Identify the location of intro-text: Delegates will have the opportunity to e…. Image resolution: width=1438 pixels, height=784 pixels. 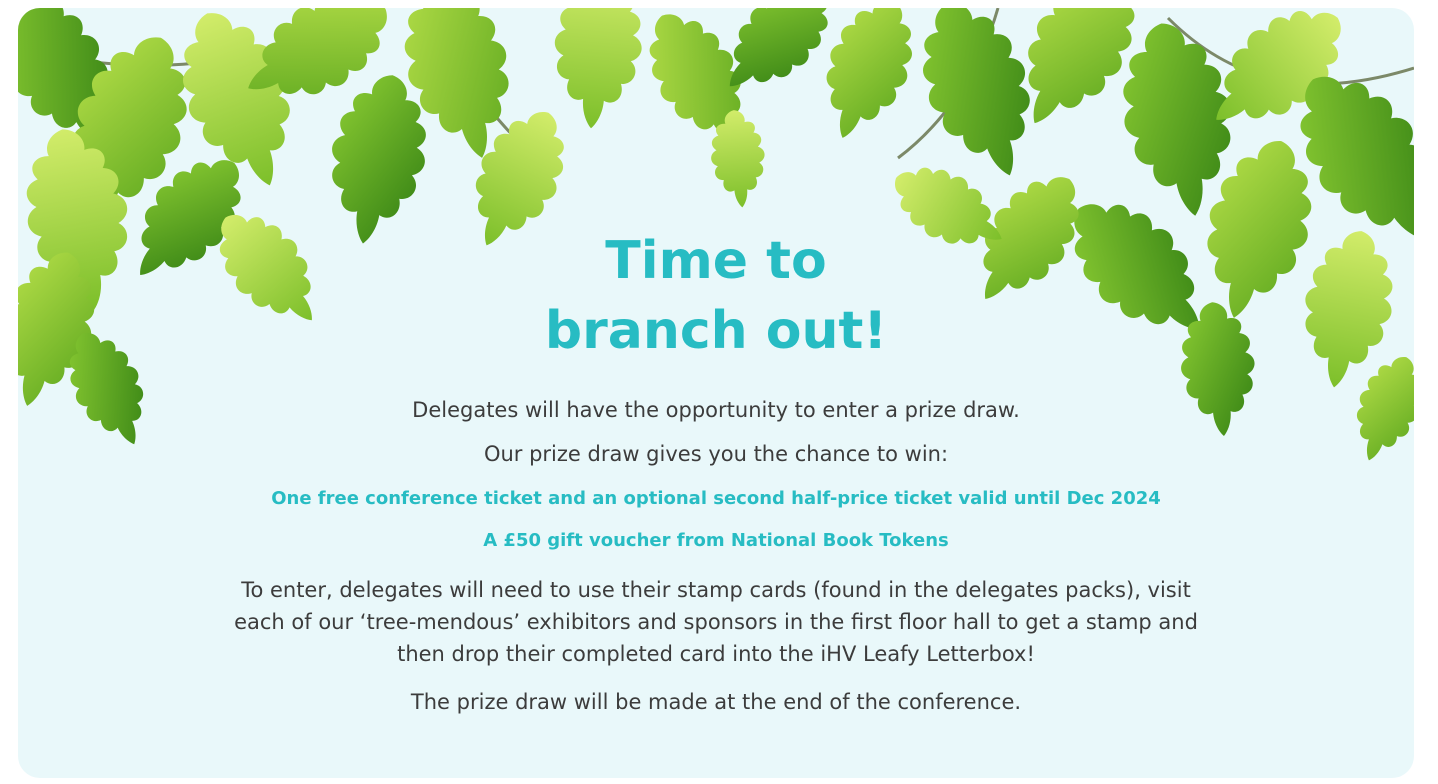
(716, 410).